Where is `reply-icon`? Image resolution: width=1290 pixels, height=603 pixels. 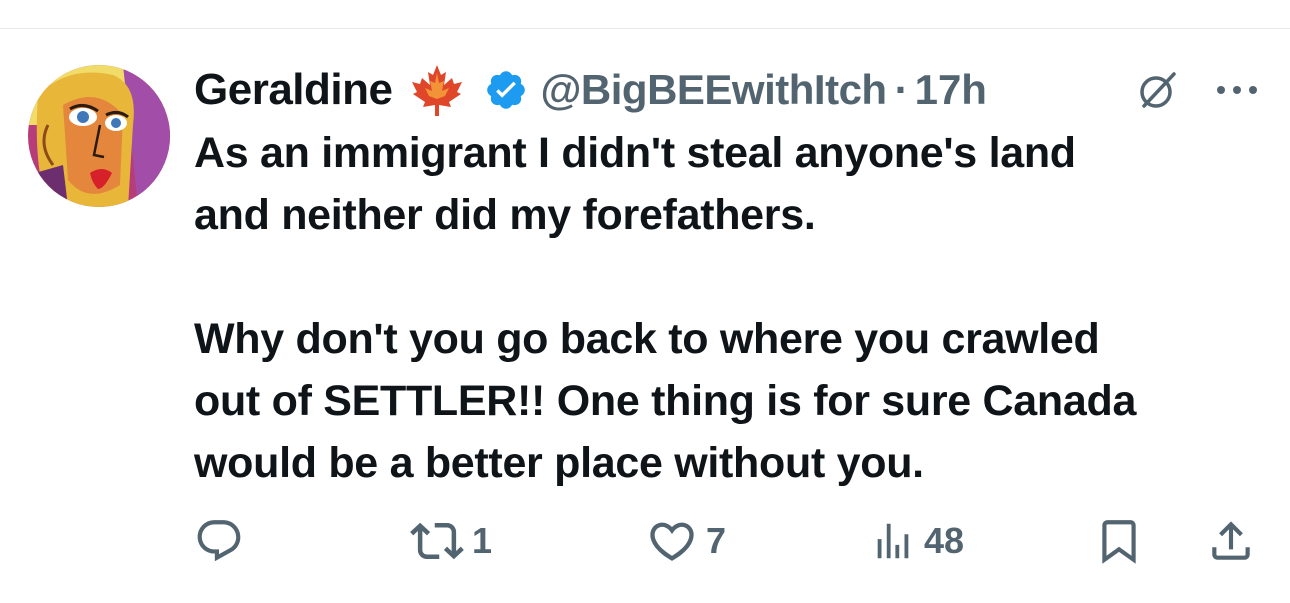
reply-icon is located at coordinates (219, 541).